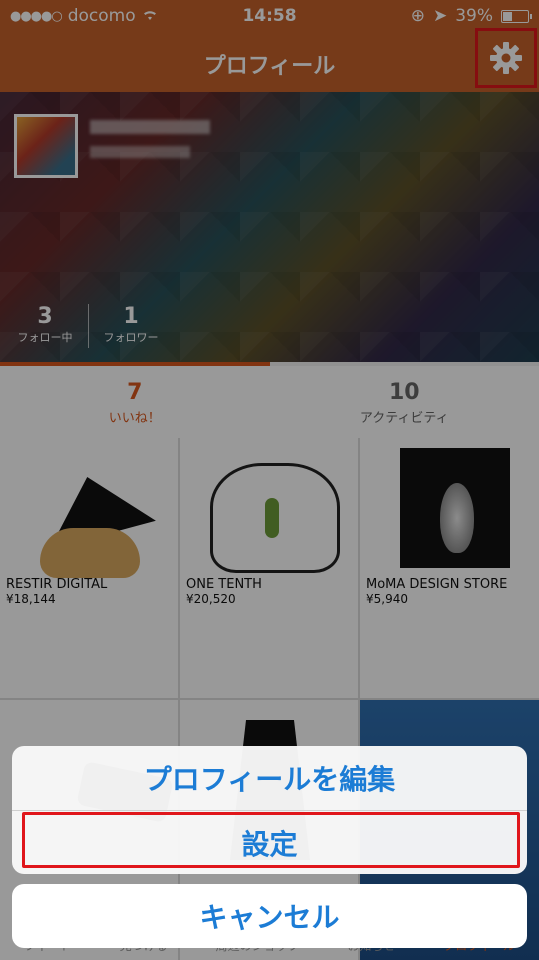  I want to click on action-sheet: プロフィールを編集 設定, so click(269, 810).